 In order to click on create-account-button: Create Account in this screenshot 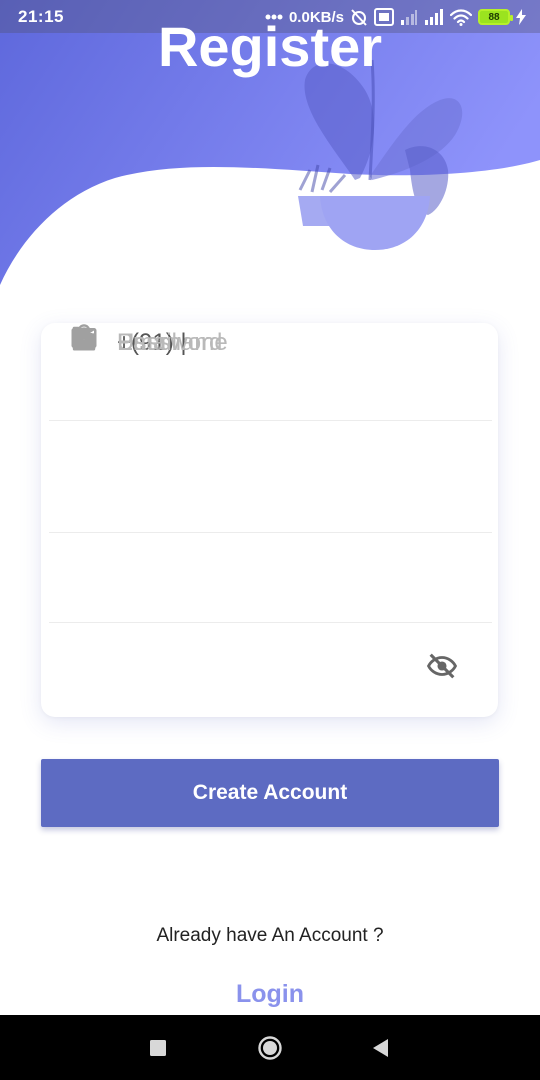, I will do `click(270, 793)`.